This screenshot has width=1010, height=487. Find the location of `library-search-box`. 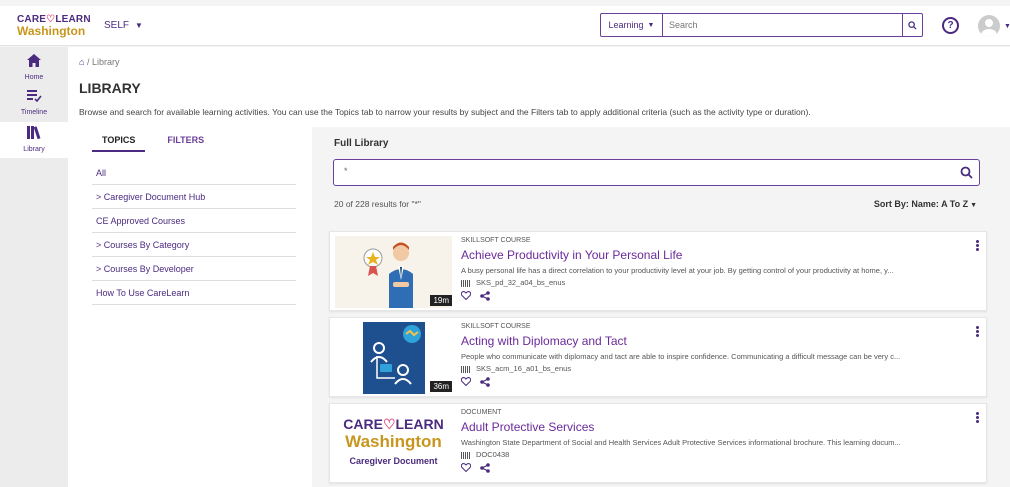

library-search-box is located at coordinates (656, 172).